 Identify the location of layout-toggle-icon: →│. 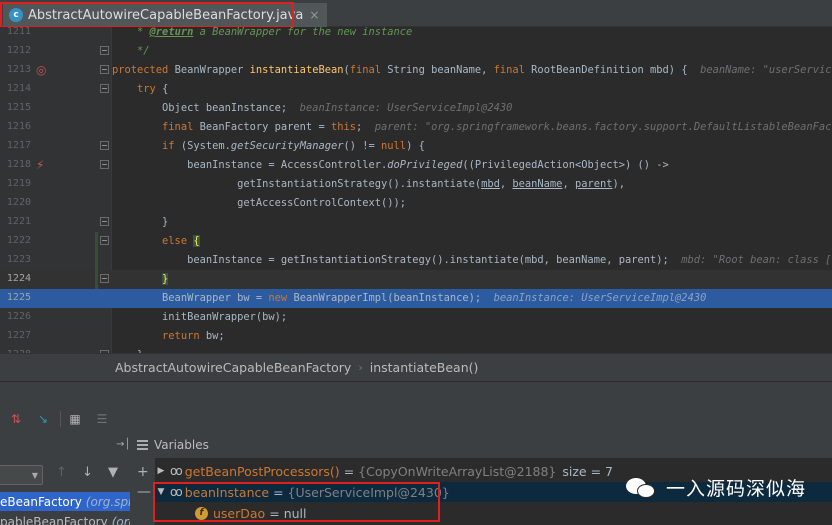
(123, 444).